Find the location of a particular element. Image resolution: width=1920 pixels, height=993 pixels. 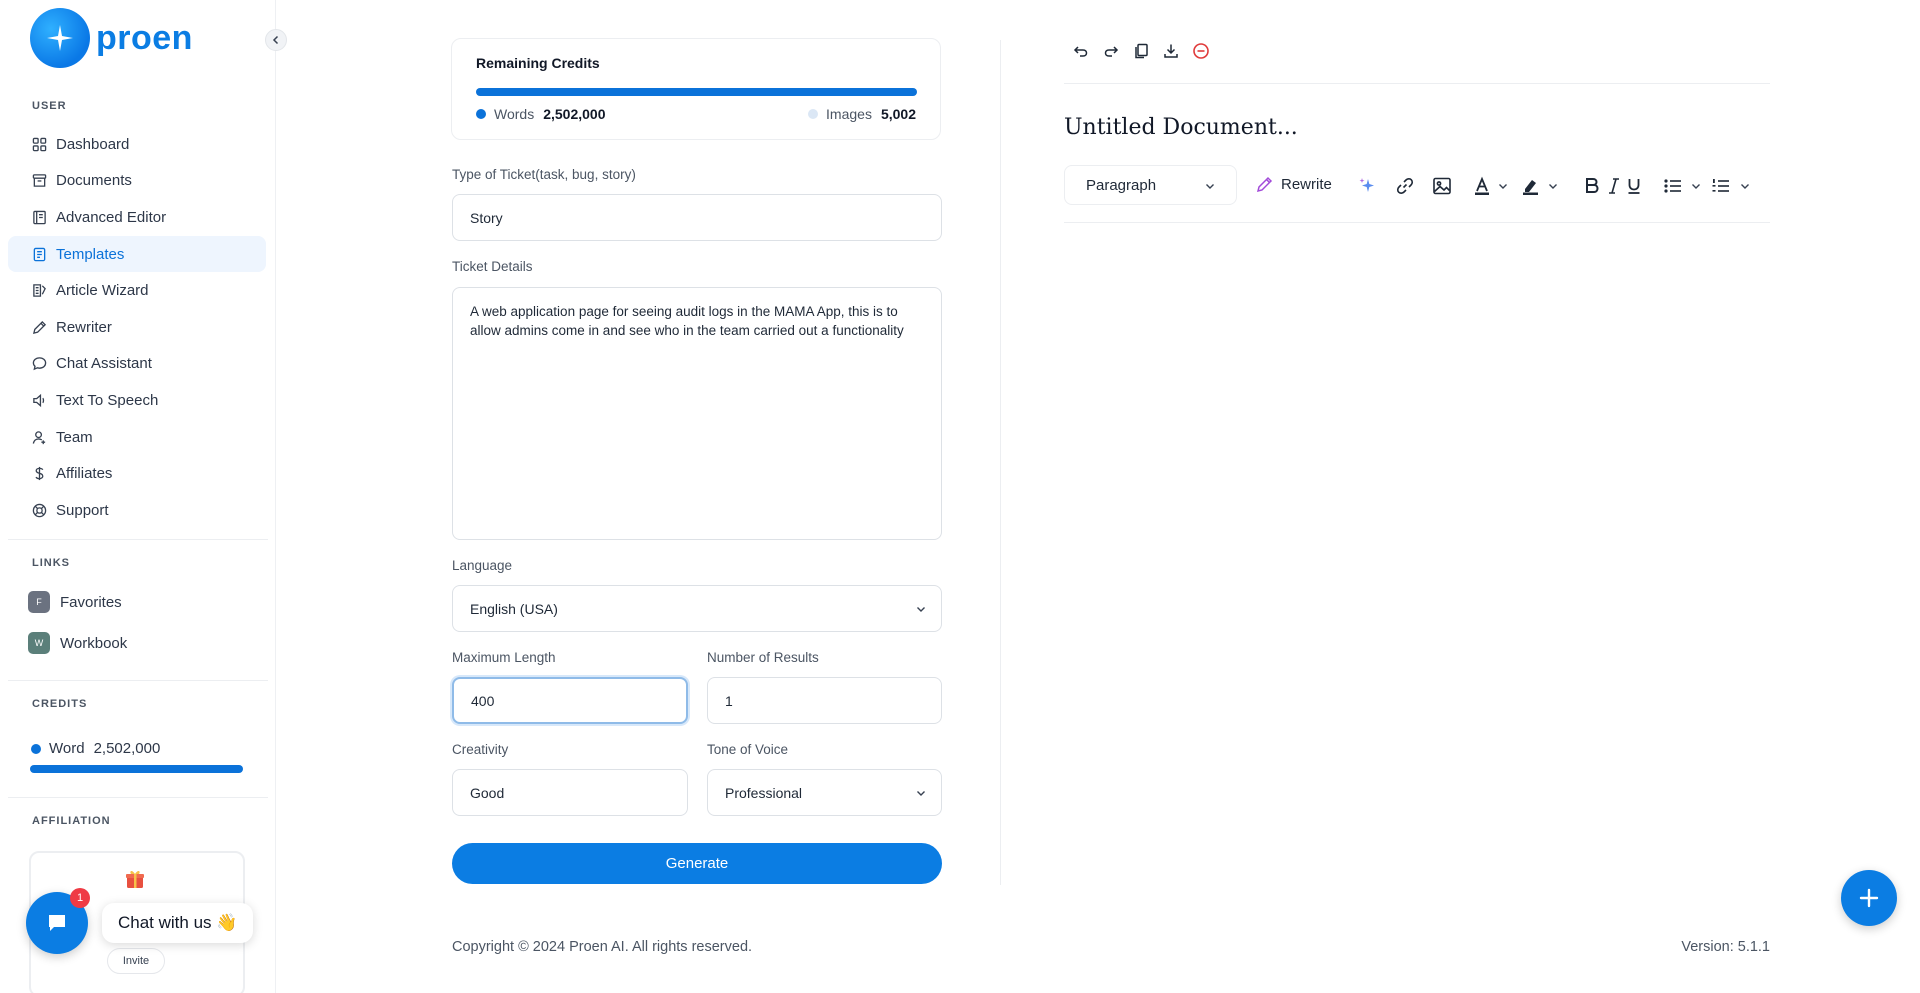

sidebar-item-label: Chat Assistant is located at coordinates (104, 364).